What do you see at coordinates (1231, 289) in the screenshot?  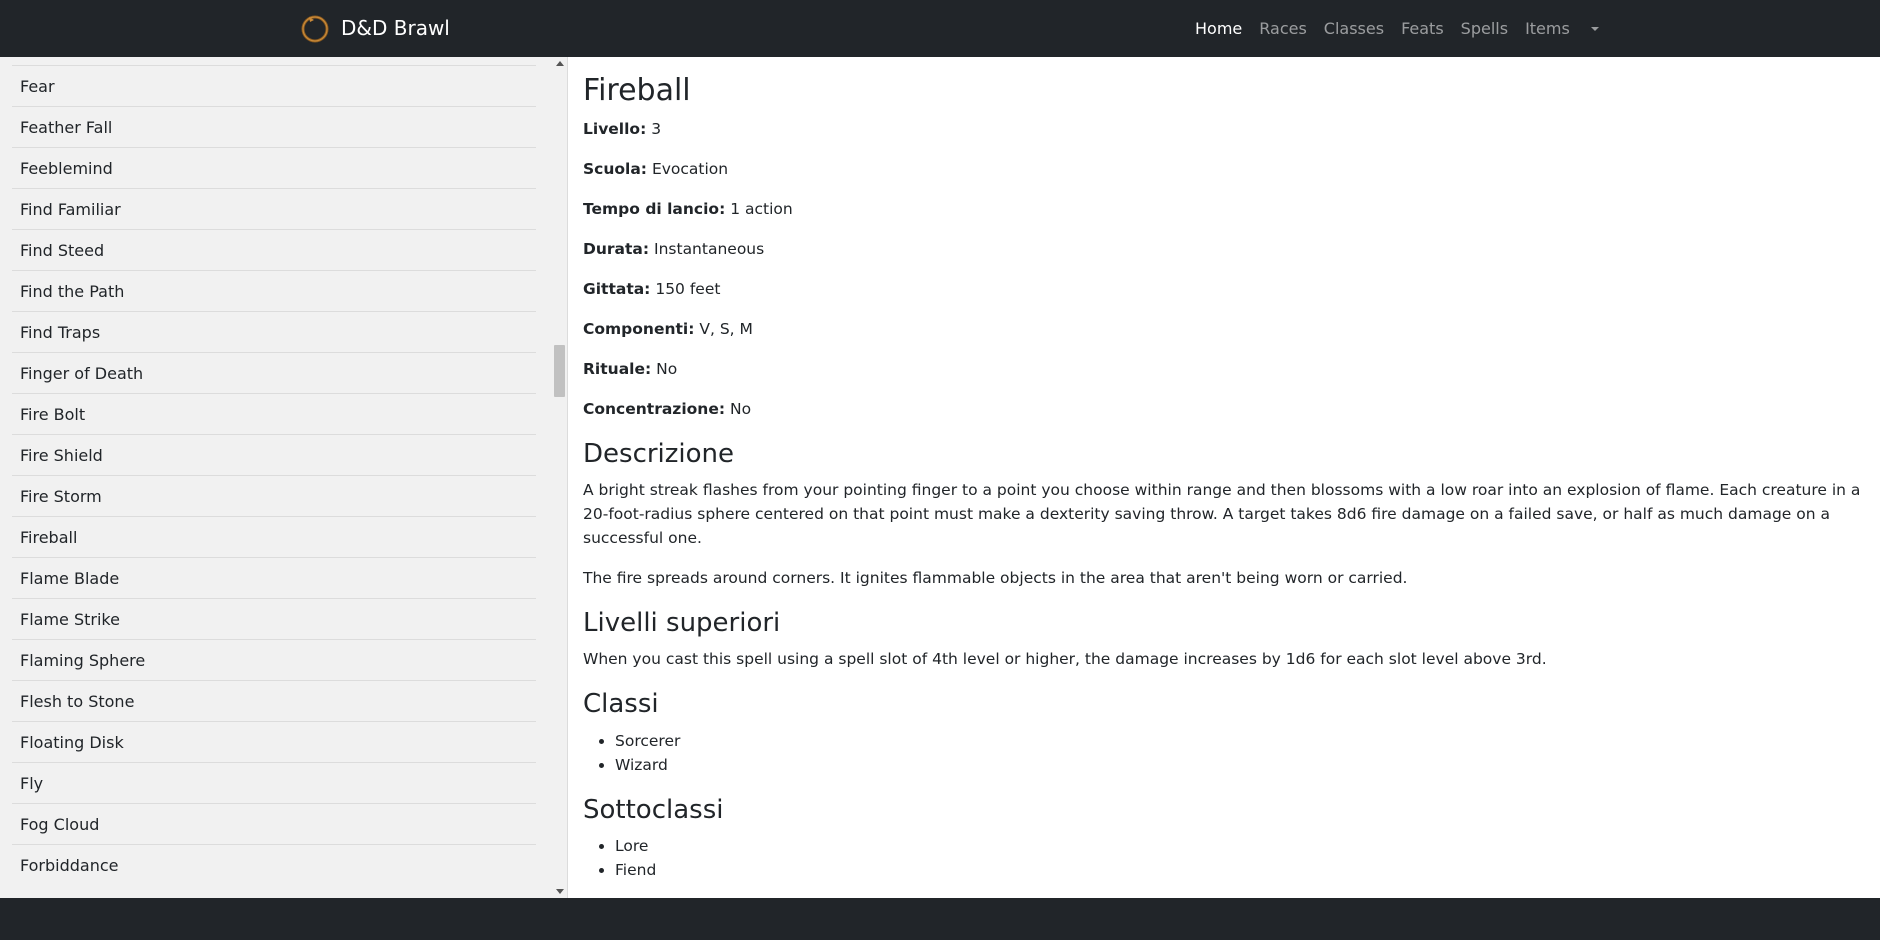 I see `spell-property: Gittata: 150 feet` at bounding box center [1231, 289].